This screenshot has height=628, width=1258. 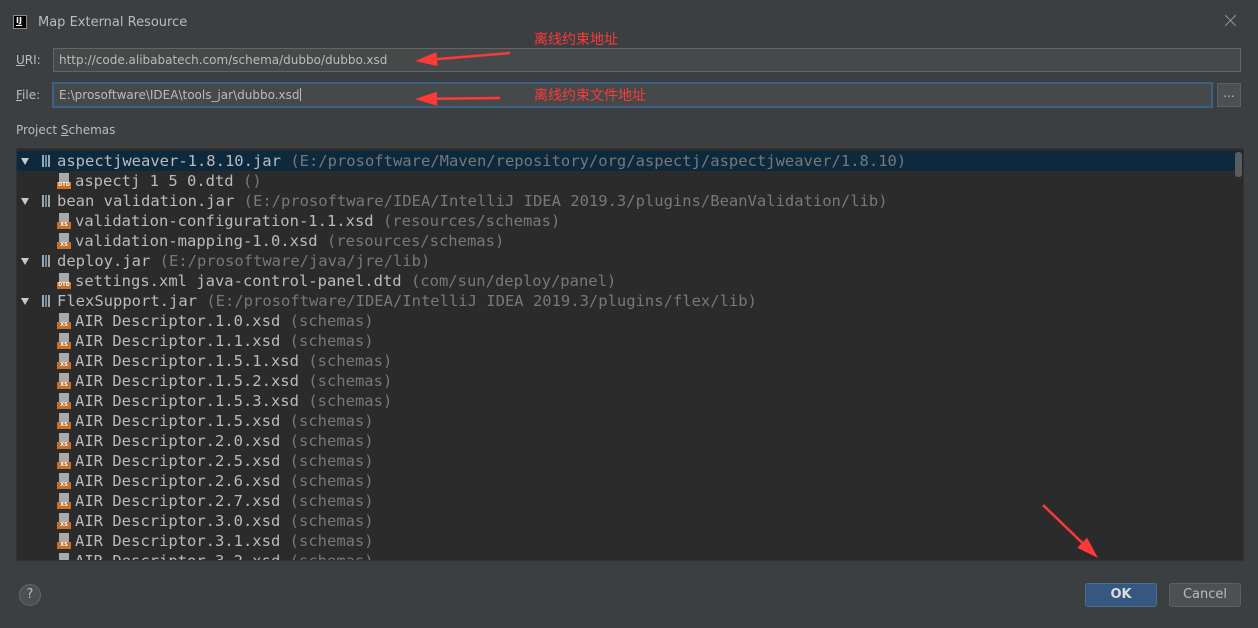 I want to click on file-arrow-shaft, so click(x=468, y=98).